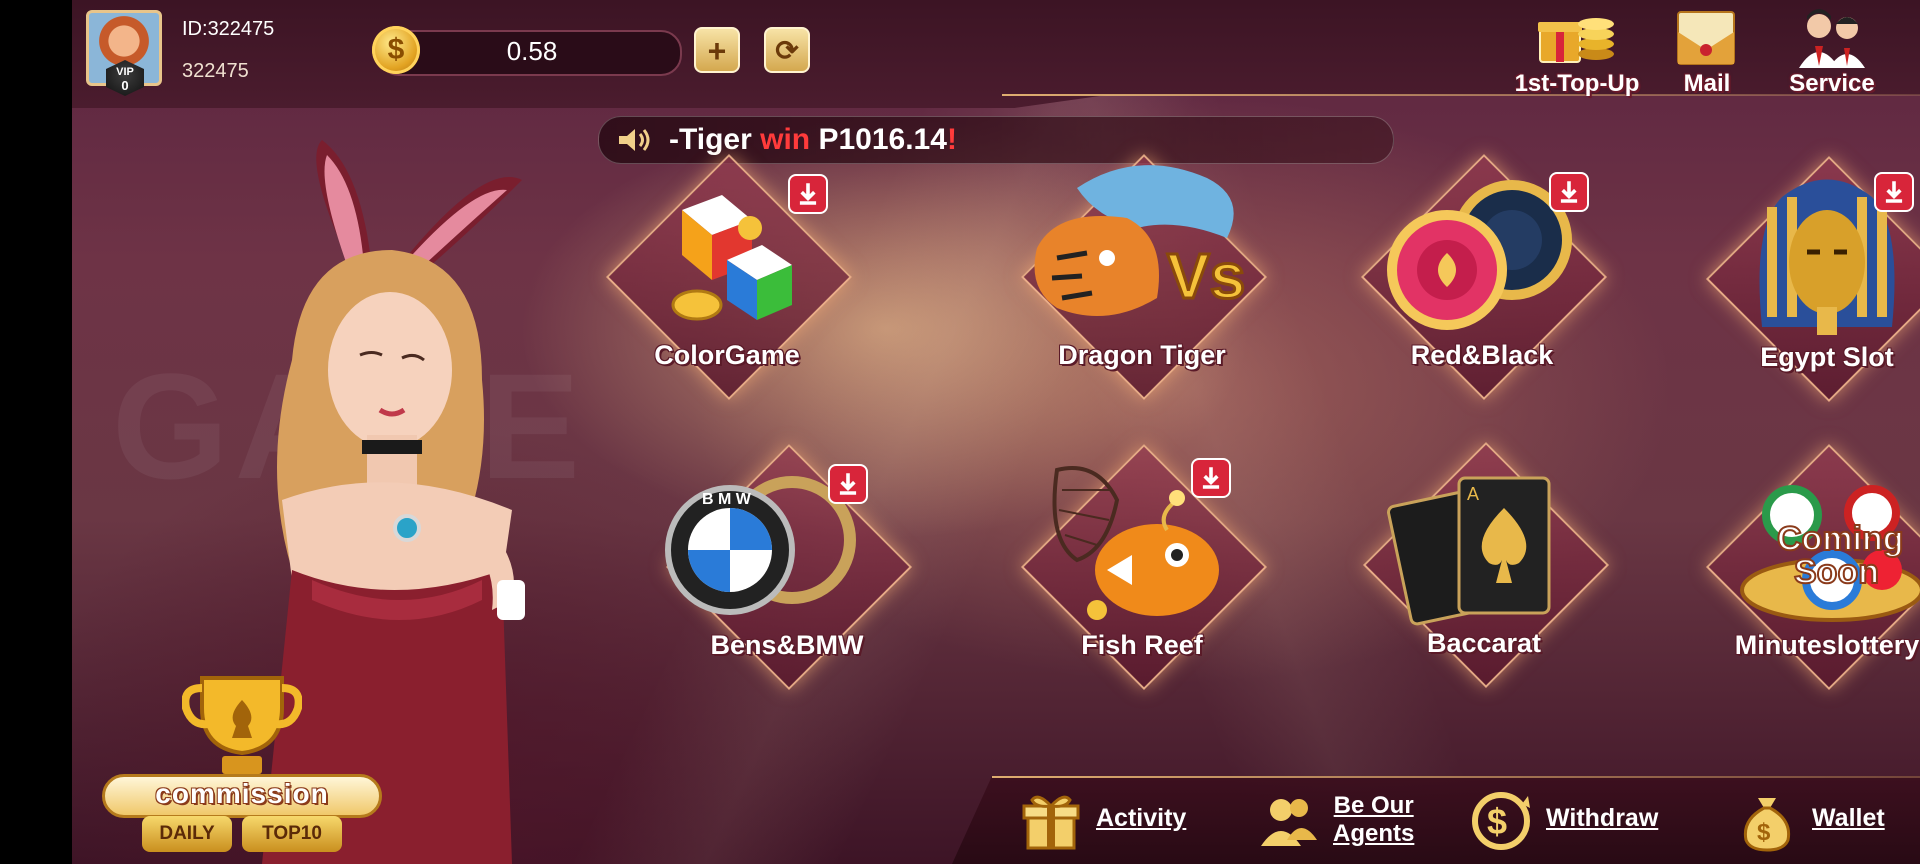  I want to click on game-label: Red&Black, so click(1482, 355).